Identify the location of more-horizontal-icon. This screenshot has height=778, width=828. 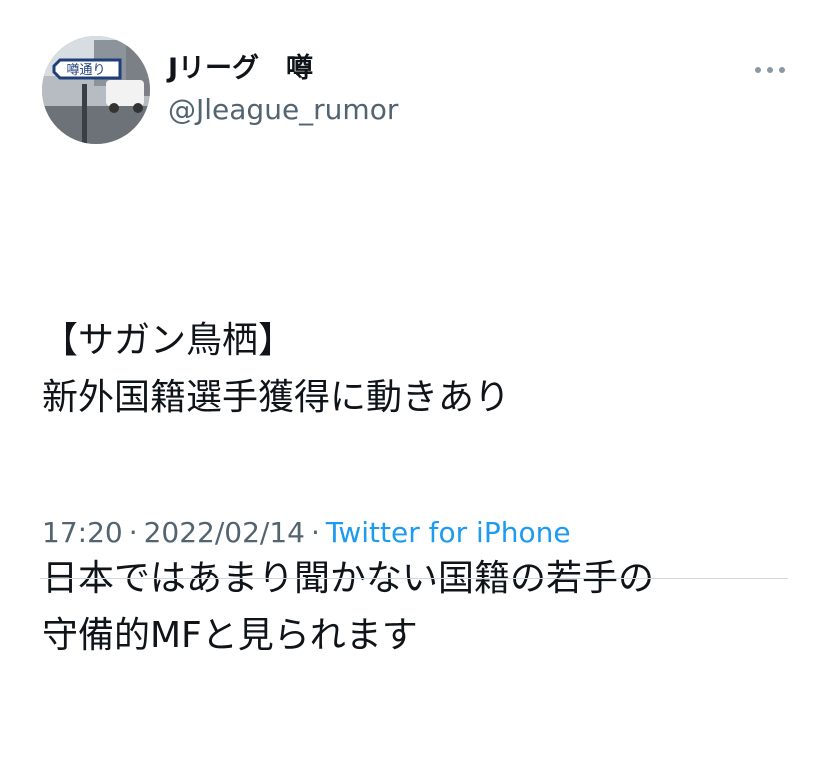
(770, 70).